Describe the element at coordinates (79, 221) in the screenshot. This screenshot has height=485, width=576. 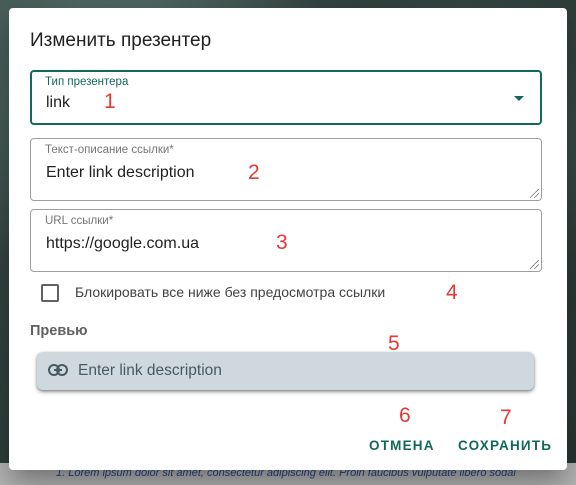
I see `link-url-label: URL ссылки*` at that location.